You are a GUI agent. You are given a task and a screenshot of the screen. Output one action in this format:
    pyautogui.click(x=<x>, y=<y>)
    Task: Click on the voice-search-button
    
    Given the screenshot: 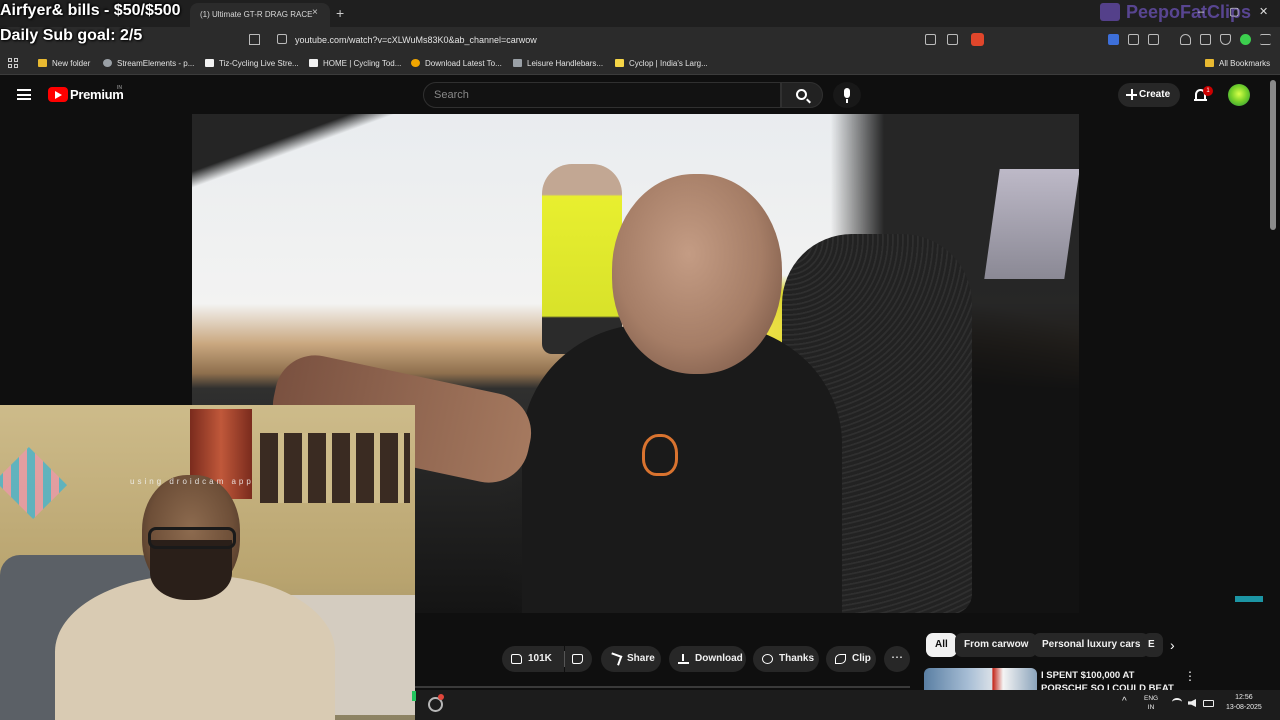 What is the action you would take?
    pyautogui.click(x=847, y=95)
    